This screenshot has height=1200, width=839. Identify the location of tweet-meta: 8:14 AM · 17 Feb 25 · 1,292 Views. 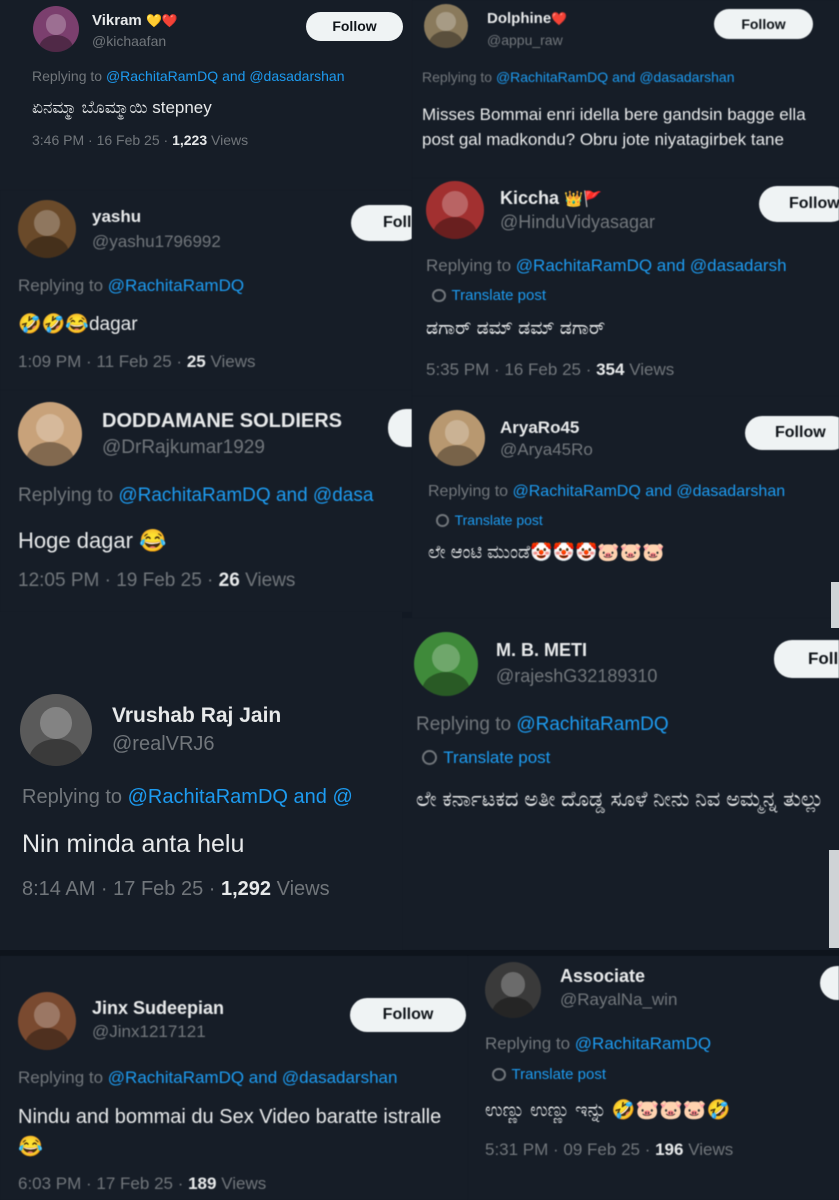
(176, 889).